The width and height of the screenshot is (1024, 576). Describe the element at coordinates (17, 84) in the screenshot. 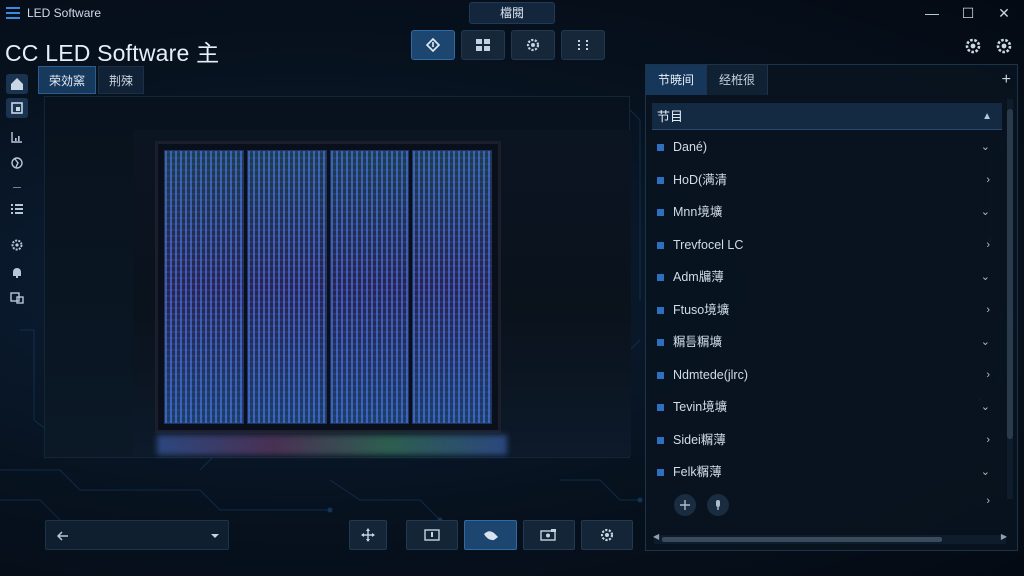

I see `nav-home` at that location.